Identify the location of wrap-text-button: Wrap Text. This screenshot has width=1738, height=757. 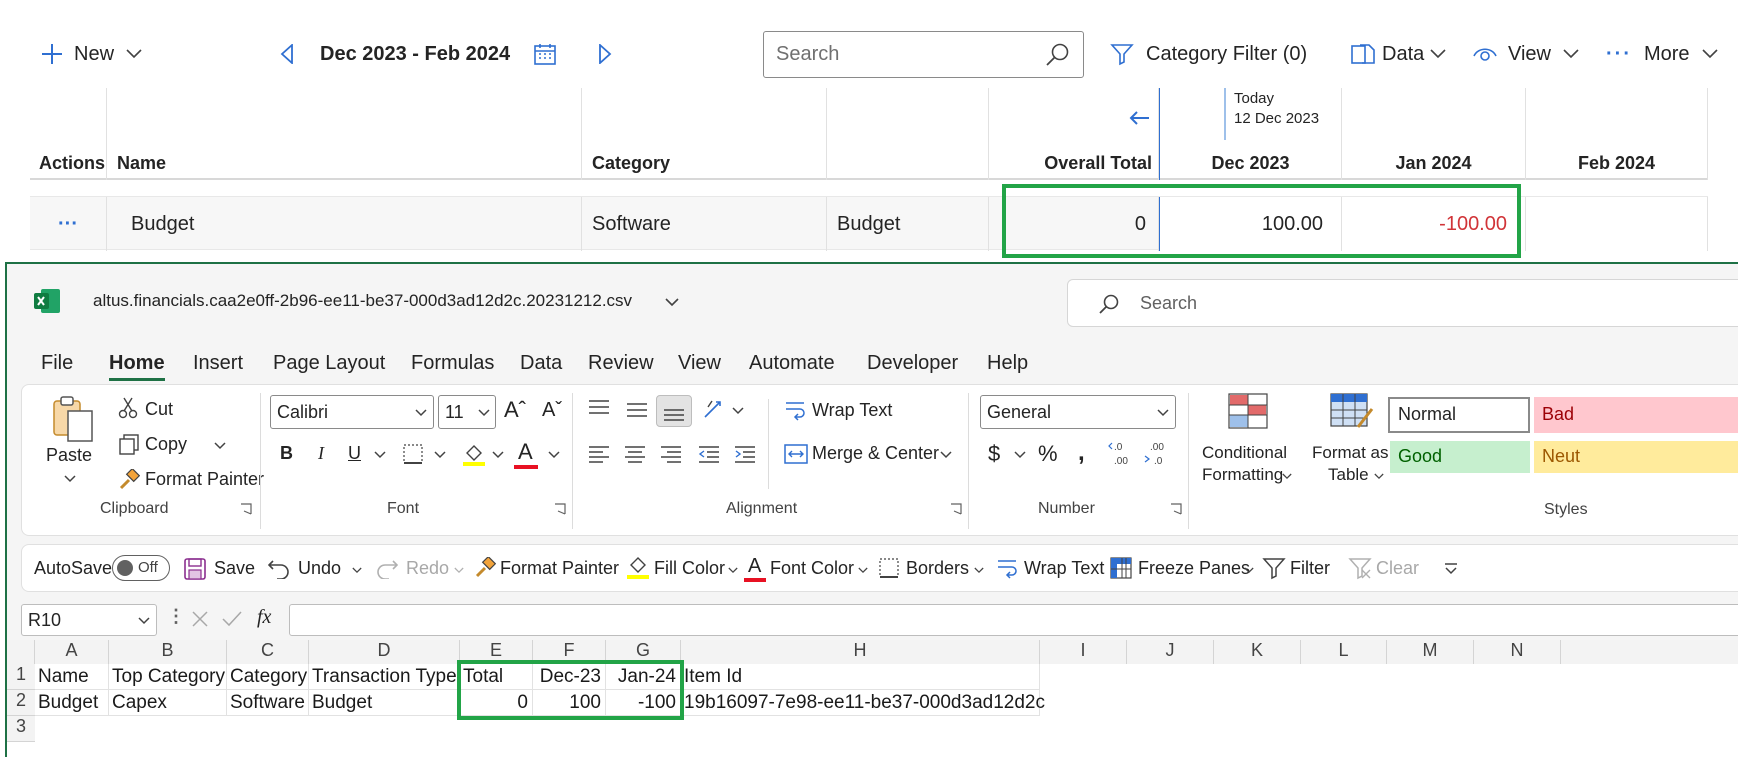
(852, 410).